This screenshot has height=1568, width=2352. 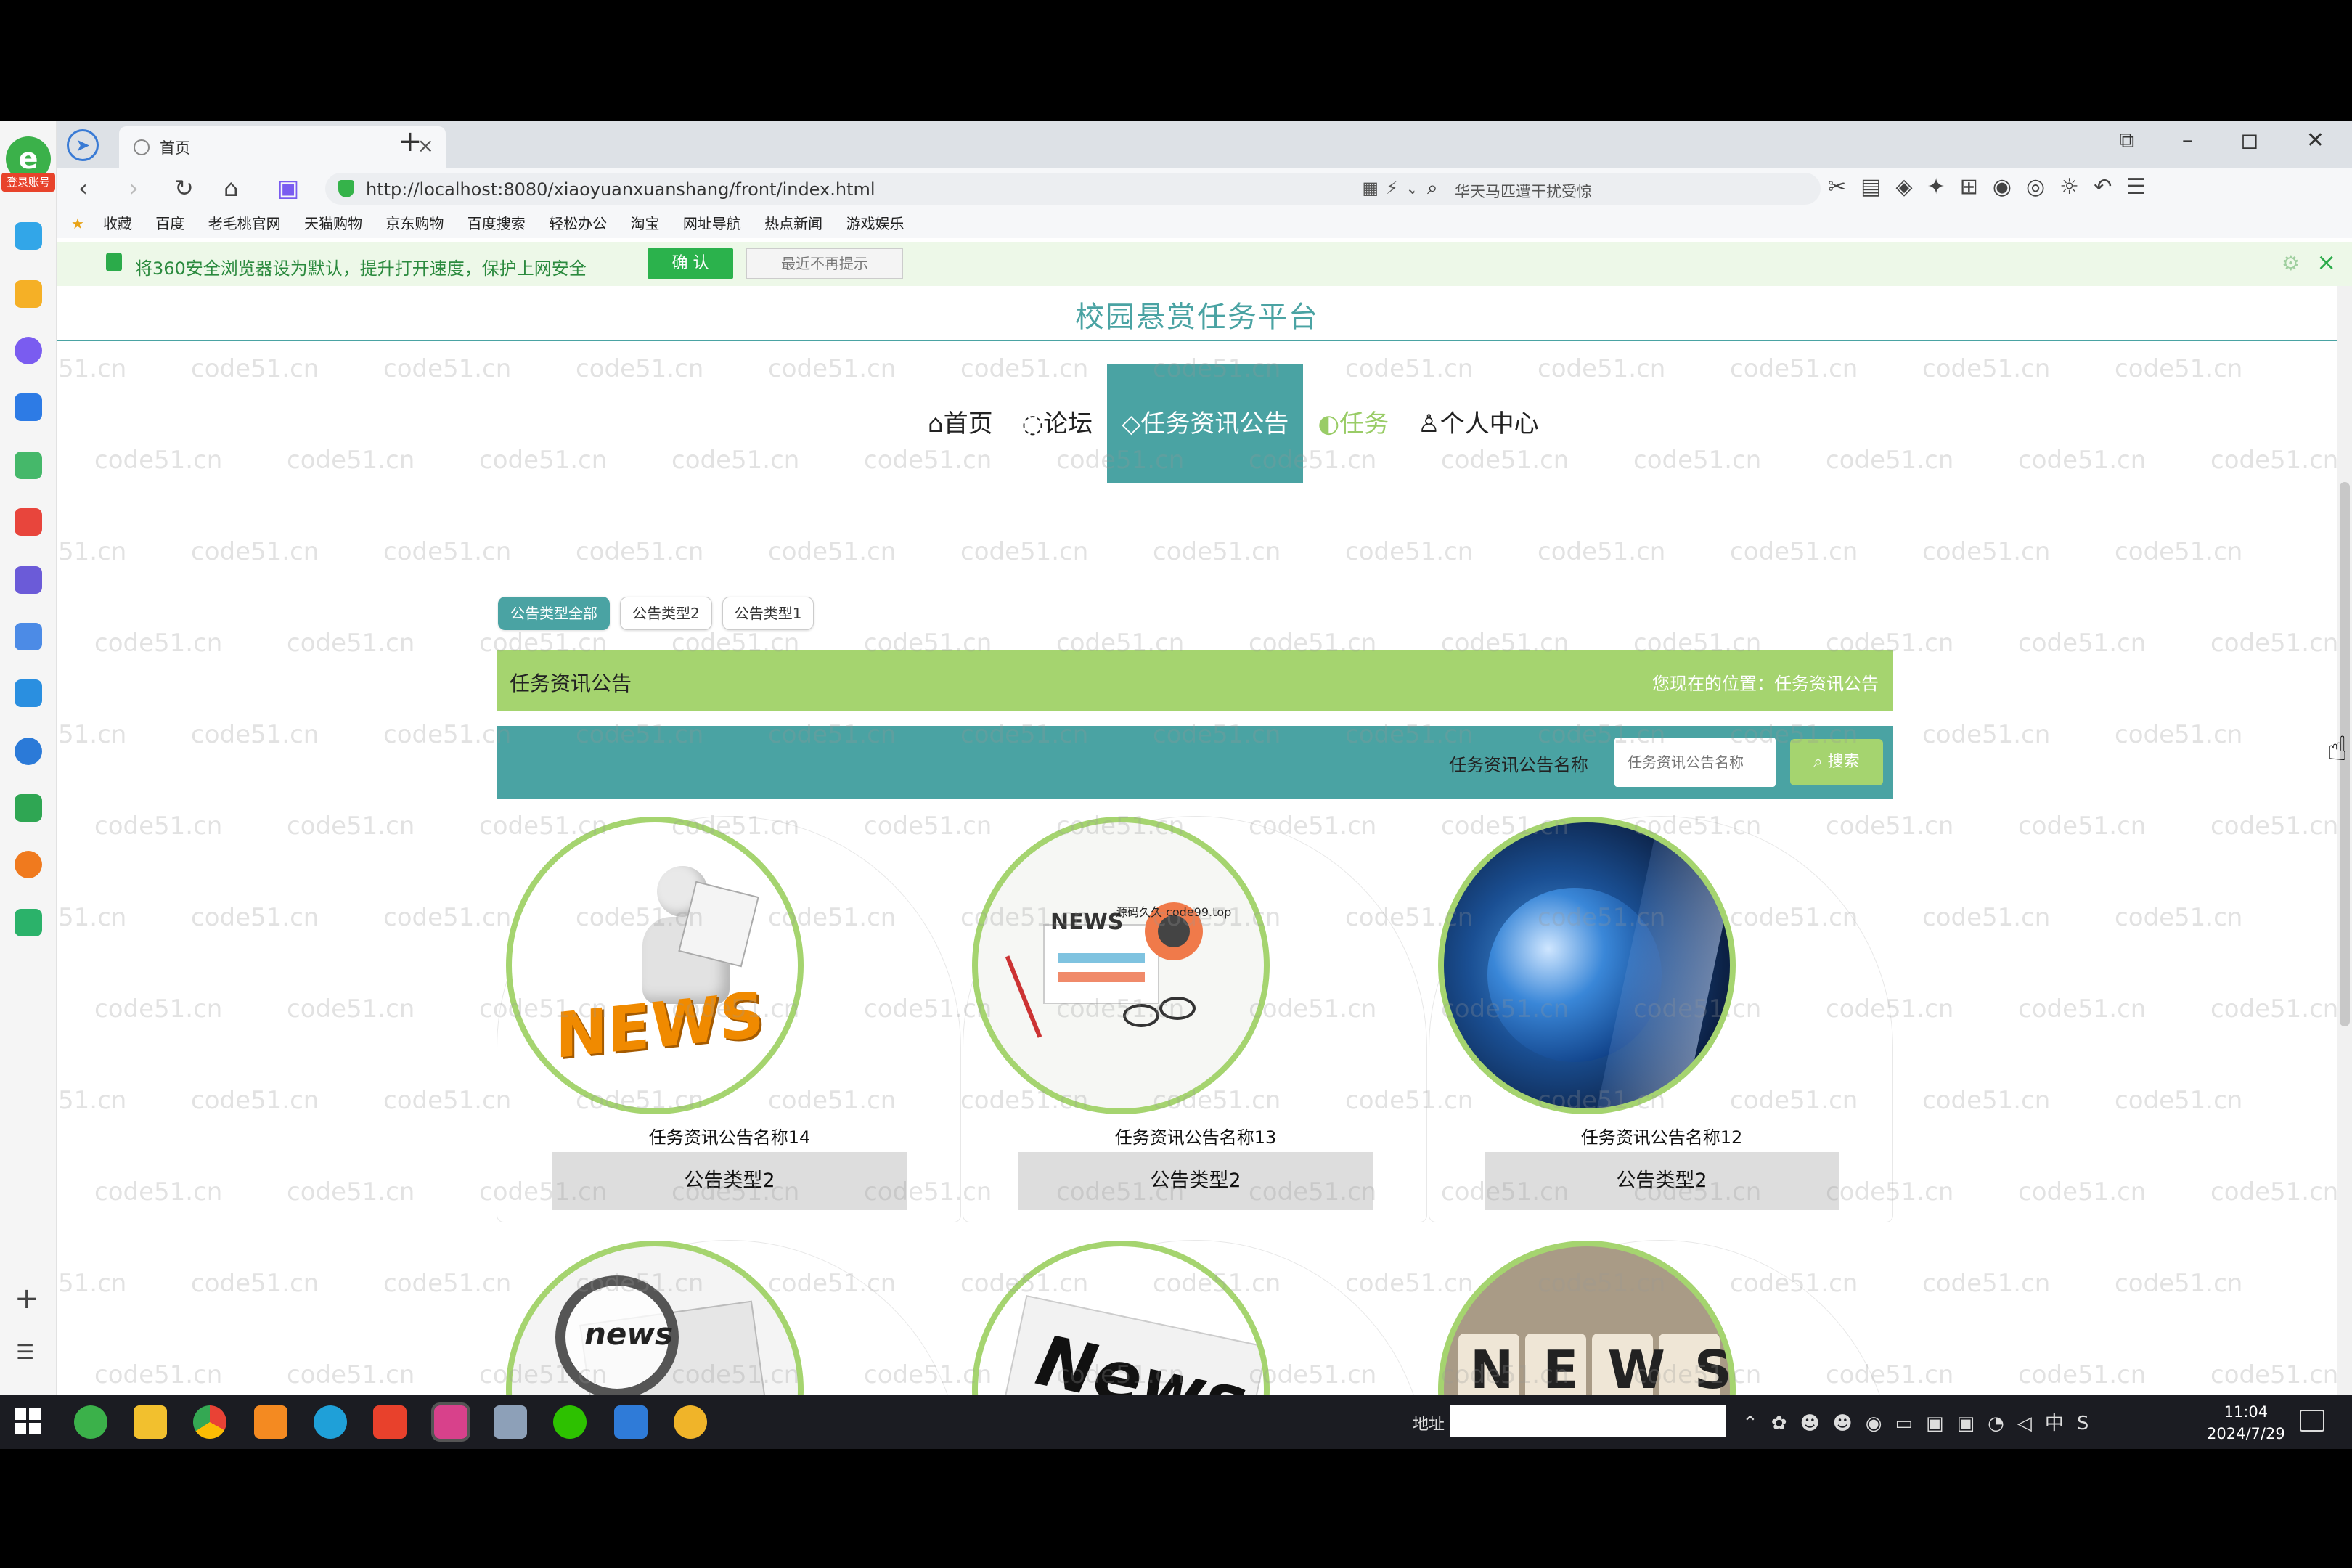 I want to click on taskbar-app2-icon, so click(x=631, y=1422).